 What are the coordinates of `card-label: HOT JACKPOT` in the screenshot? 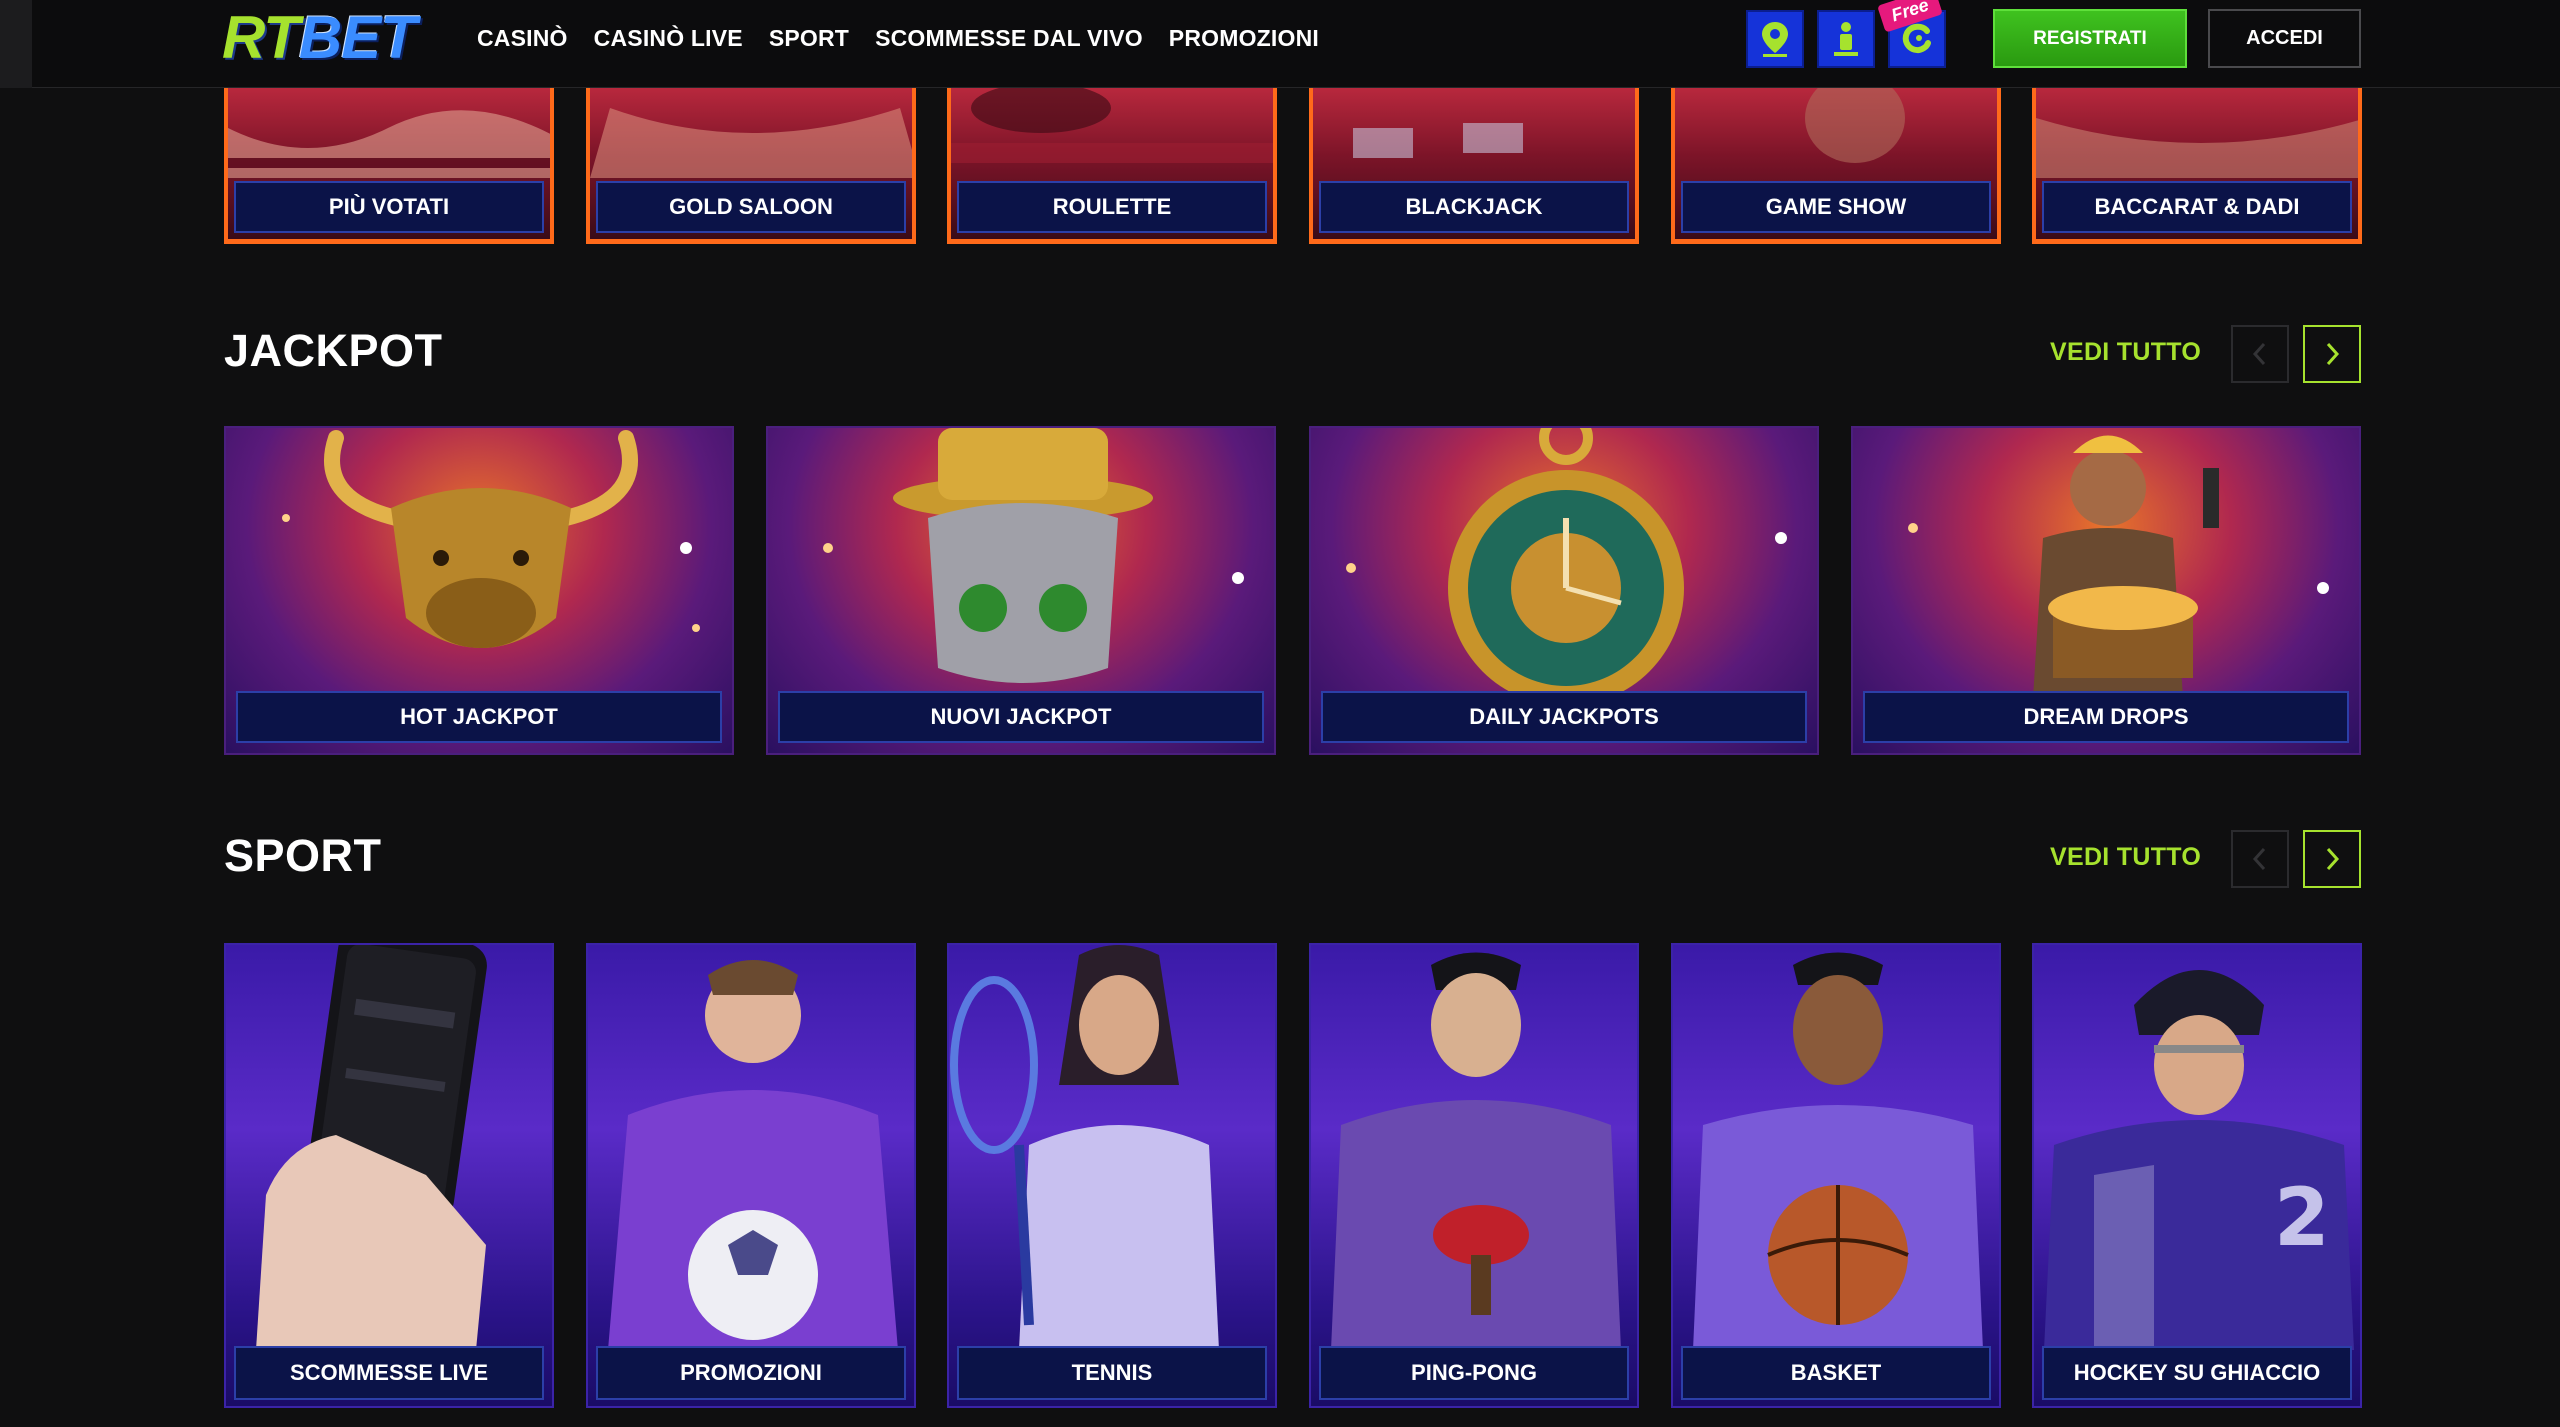 It's located at (479, 717).